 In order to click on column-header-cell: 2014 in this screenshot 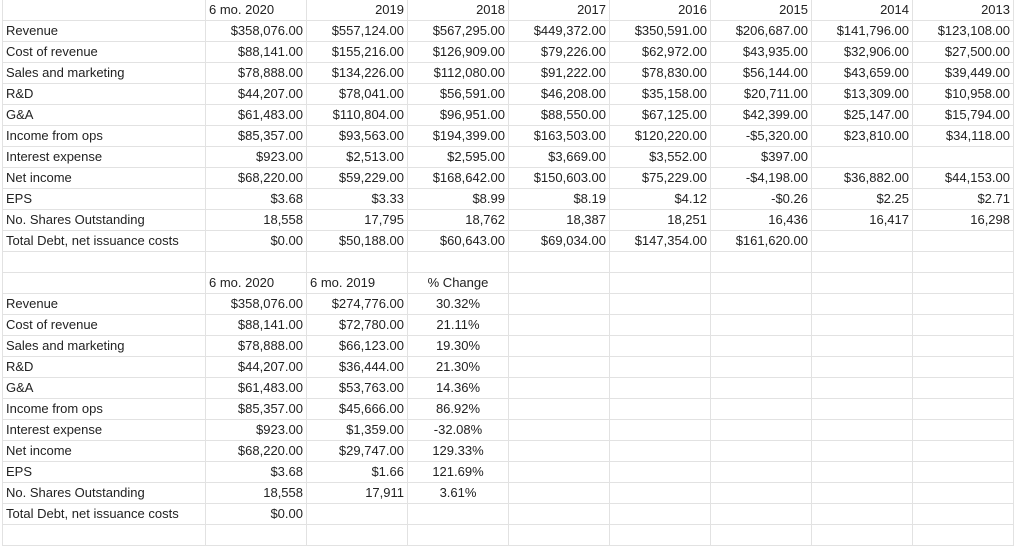, I will do `click(862, 10)`.